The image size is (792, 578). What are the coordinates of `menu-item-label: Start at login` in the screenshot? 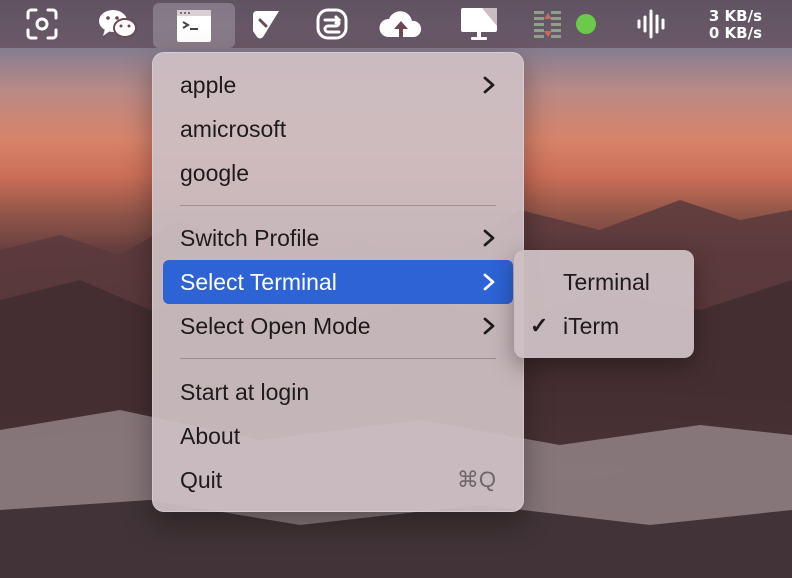 It's located at (245, 391).